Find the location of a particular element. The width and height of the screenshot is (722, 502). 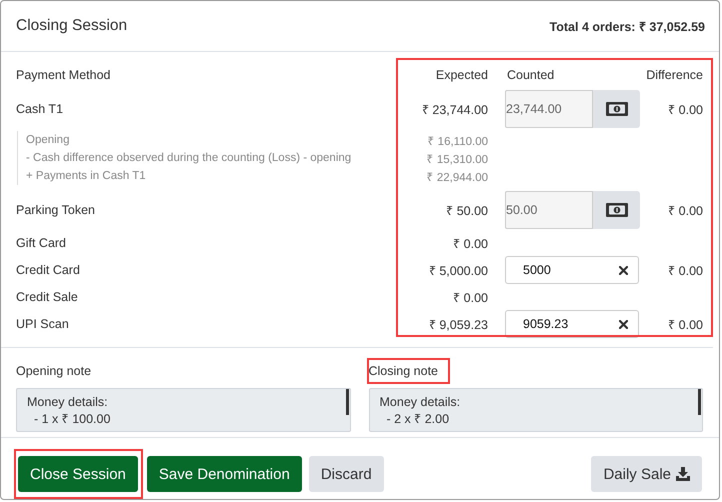

action-button: Close Session is located at coordinates (78, 474).